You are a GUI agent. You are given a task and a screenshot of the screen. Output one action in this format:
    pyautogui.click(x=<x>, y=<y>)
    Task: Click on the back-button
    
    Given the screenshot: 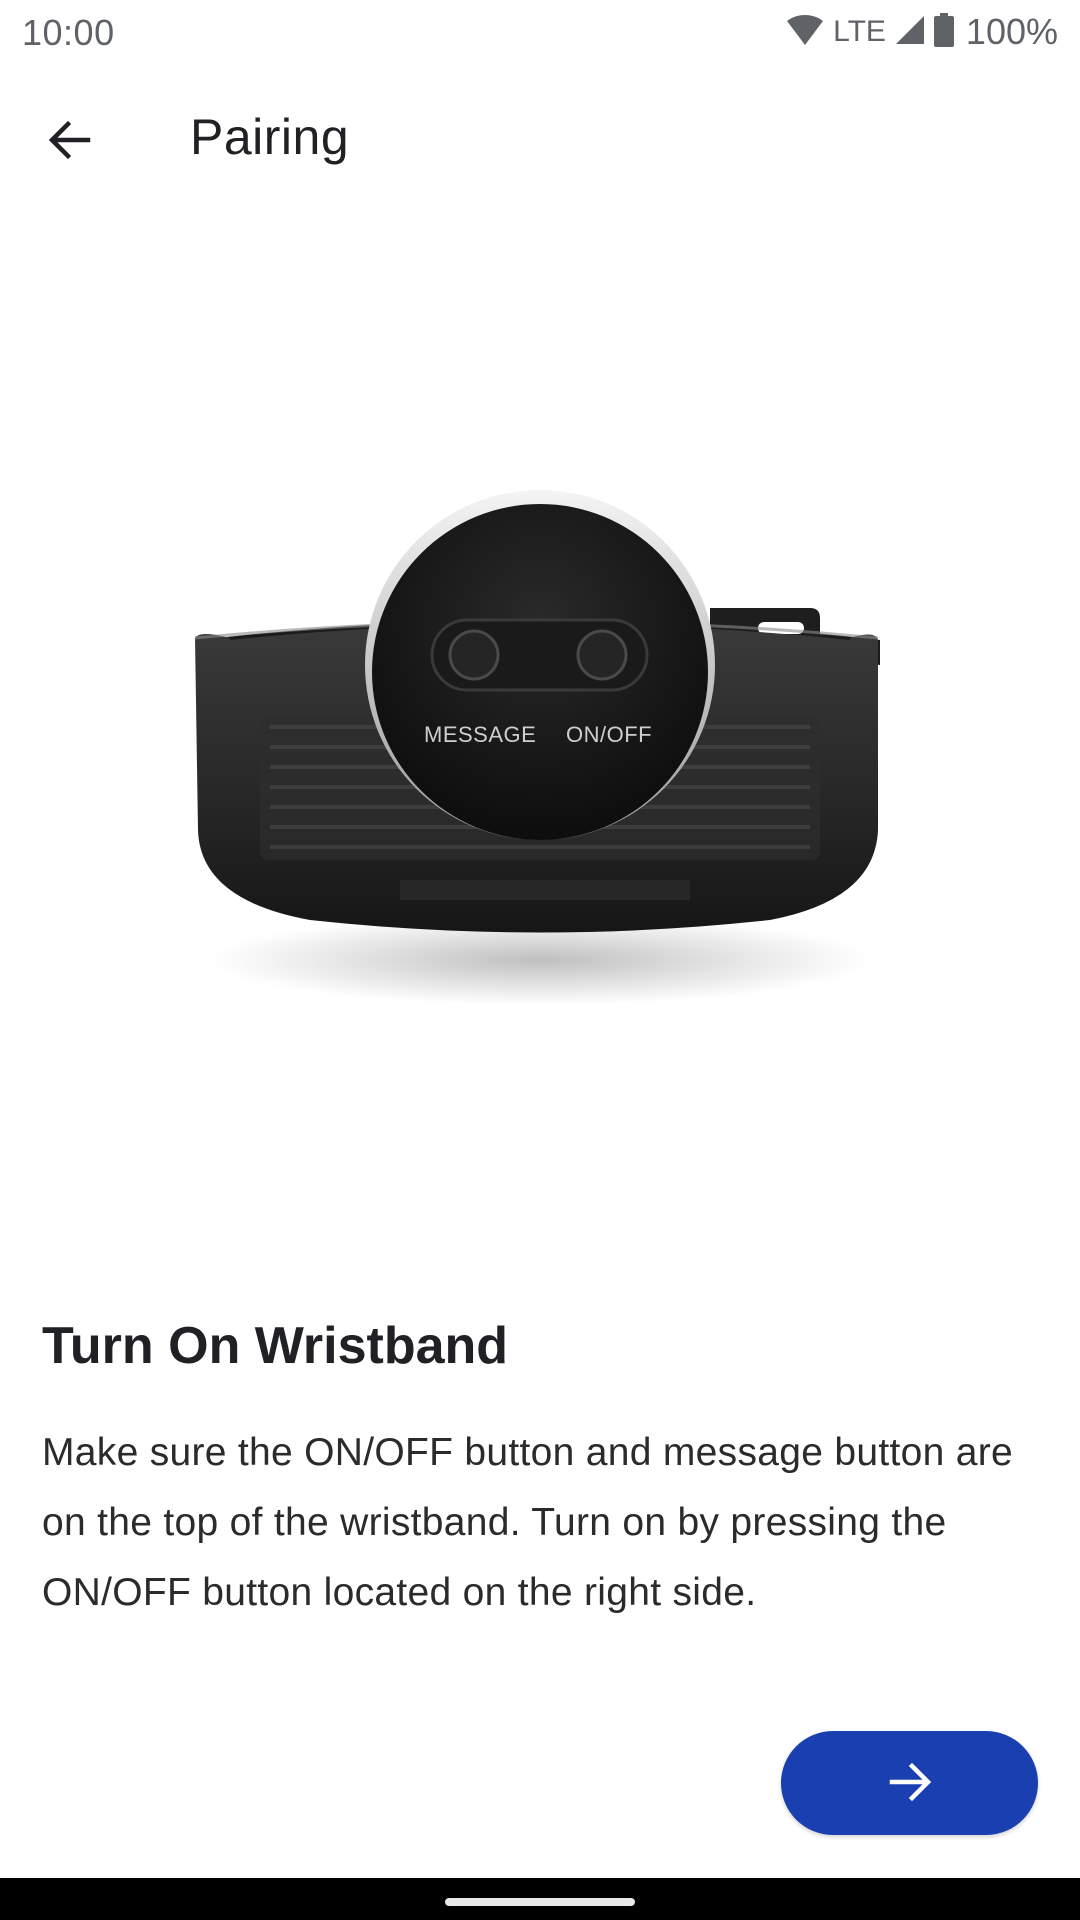 What is the action you would take?
    pyautogui.click(x=70, y=142)
    